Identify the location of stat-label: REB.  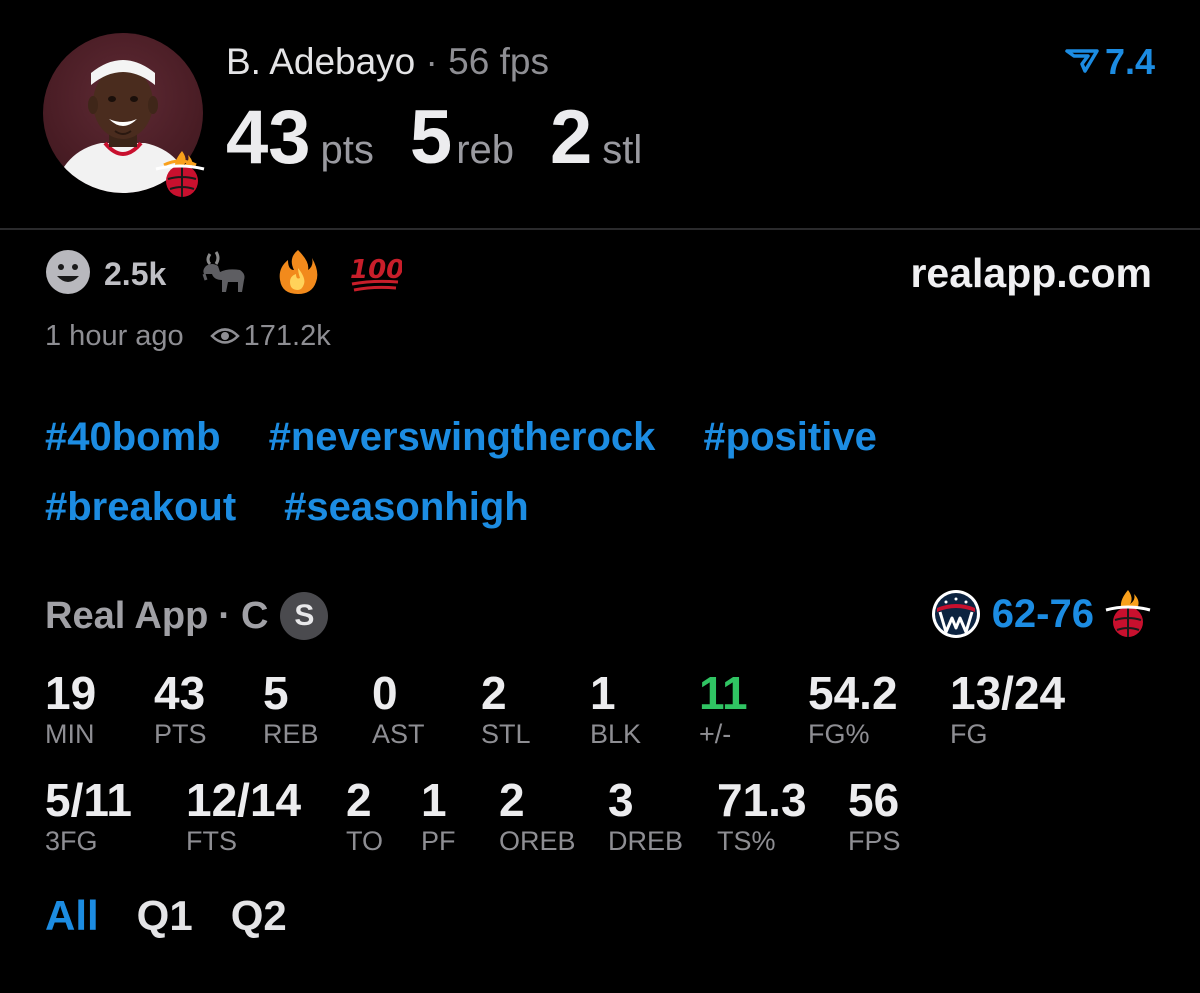
(291, 734).